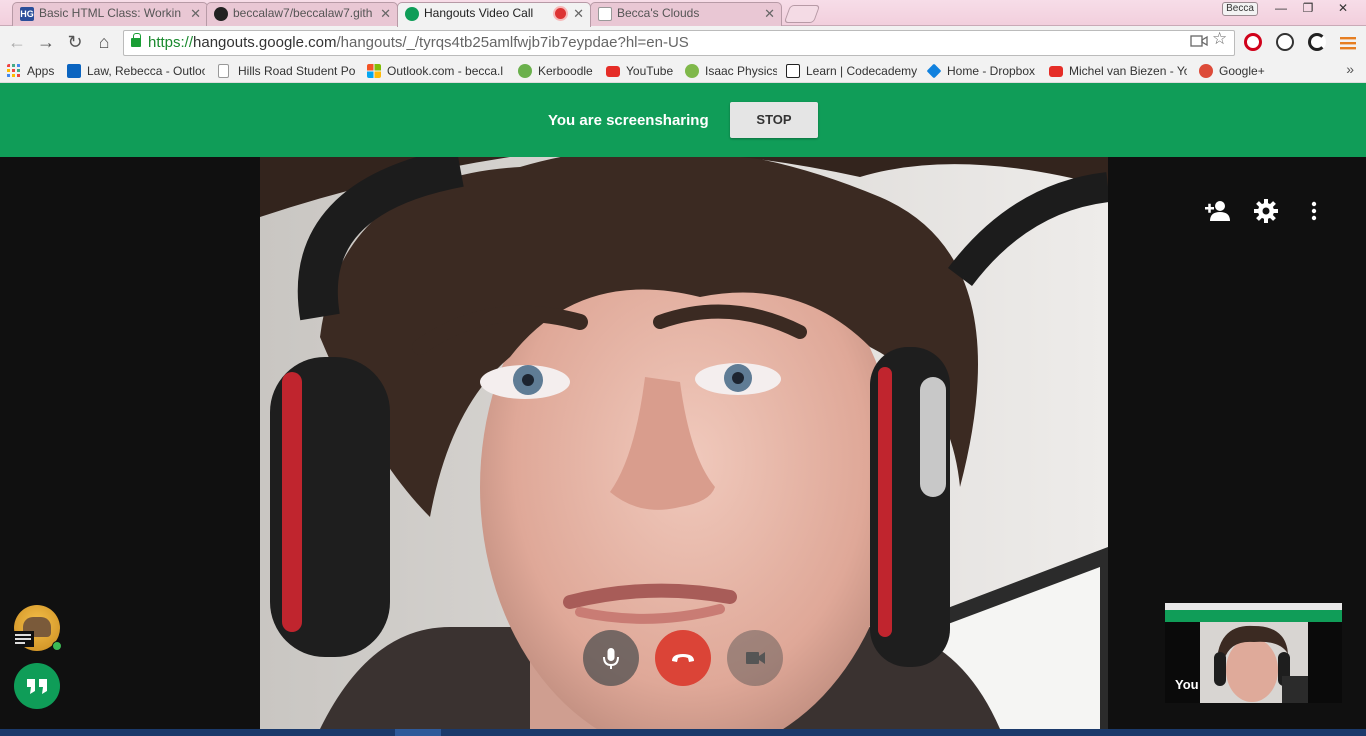 This screenshot has width=1366, height=736. Describe the element at coordinates (1242, 71) in the screenshot. I see `bookmark-label: Google+` at that location.